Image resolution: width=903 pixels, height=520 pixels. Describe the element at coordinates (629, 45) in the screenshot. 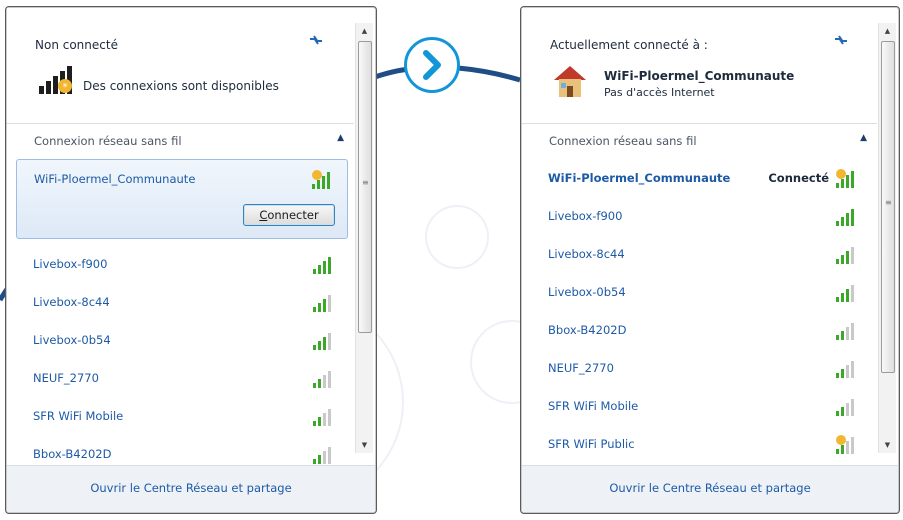

I see `status-title: Actuellement connecté à :` at that location.